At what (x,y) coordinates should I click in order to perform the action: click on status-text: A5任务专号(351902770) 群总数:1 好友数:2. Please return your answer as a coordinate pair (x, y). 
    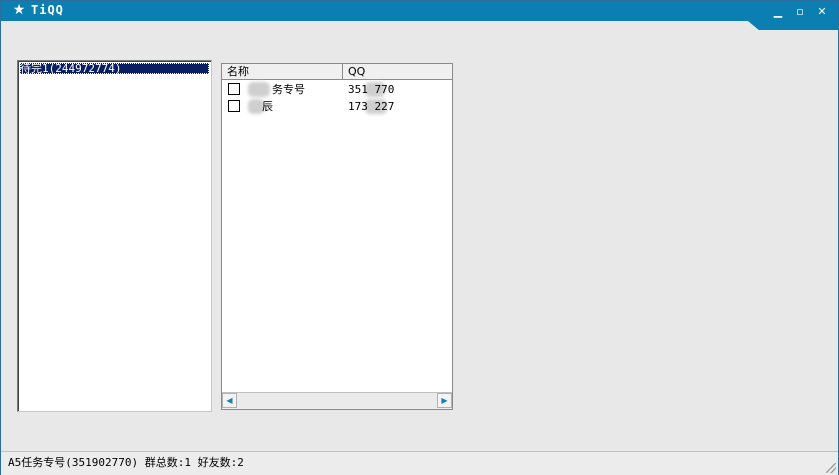
    Looking at the image, I should click on (126, 462).